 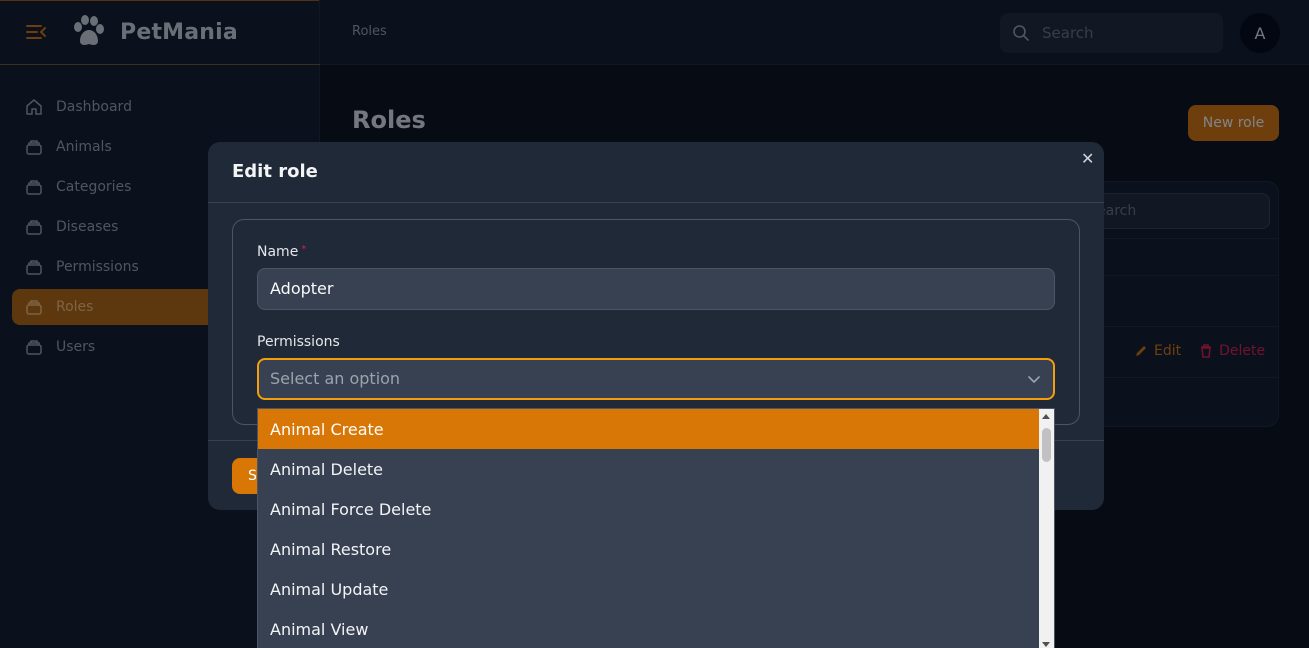 What do you see at coordinates (649, 549) in the screenshot?
I see `option-animal-restore: Animal Restore` at bounding box center [649, 549].